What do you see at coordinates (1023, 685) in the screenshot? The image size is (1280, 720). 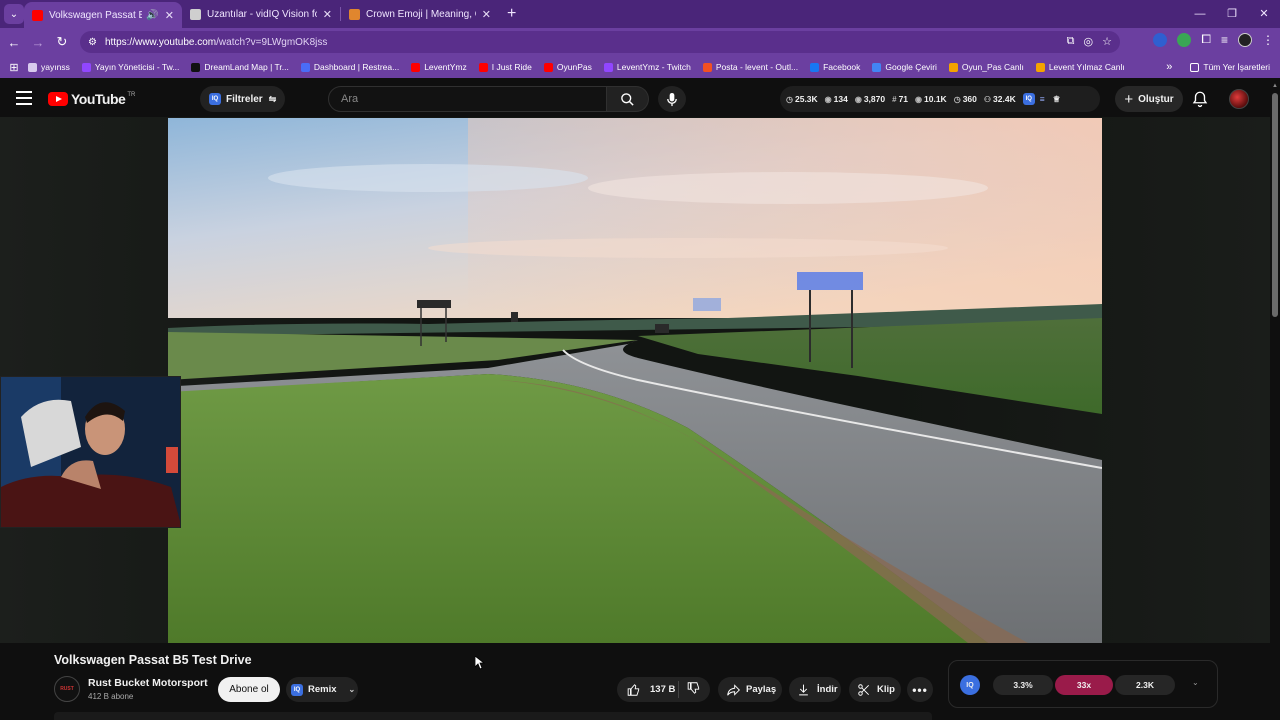 I see `vidiq-engagement-metric: 3.3%` at bounding box center [1023, 685].